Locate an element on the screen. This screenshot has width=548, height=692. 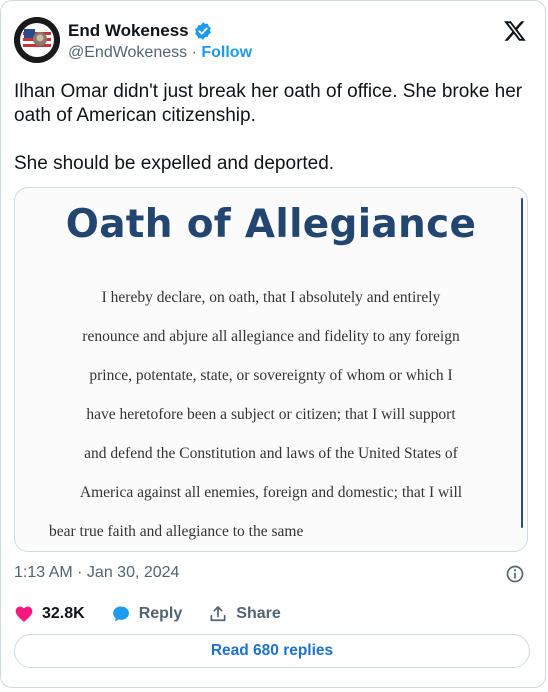
author-name-row: End Wokeness is located at coordinates (140, 31).